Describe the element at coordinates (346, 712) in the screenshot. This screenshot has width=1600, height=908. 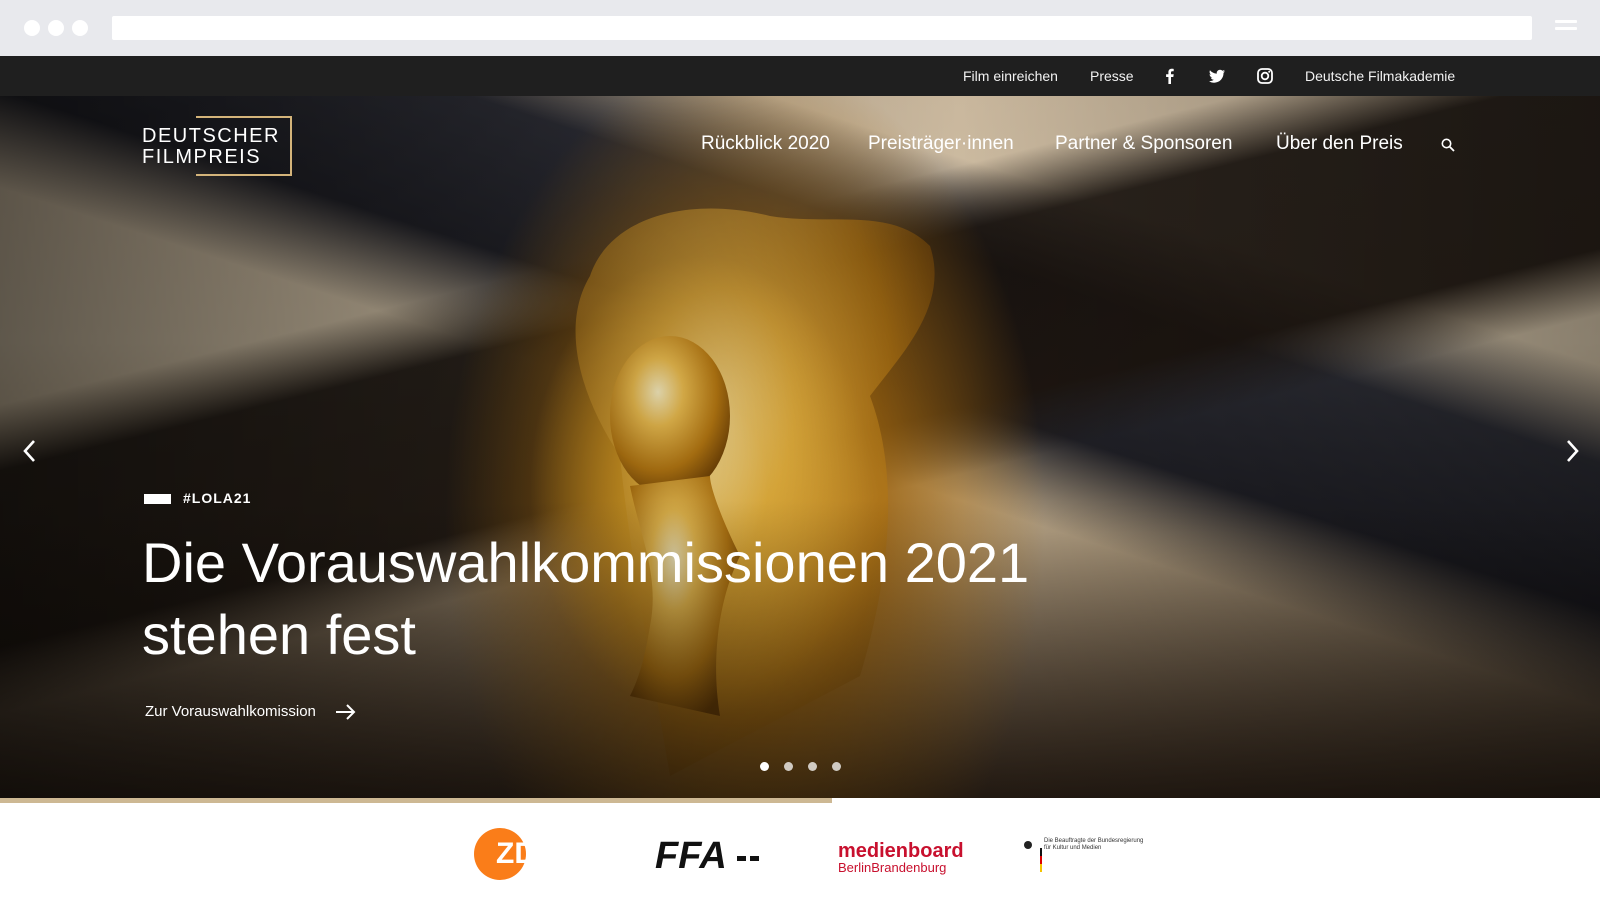
I see `arrow-right-icon` at that location.